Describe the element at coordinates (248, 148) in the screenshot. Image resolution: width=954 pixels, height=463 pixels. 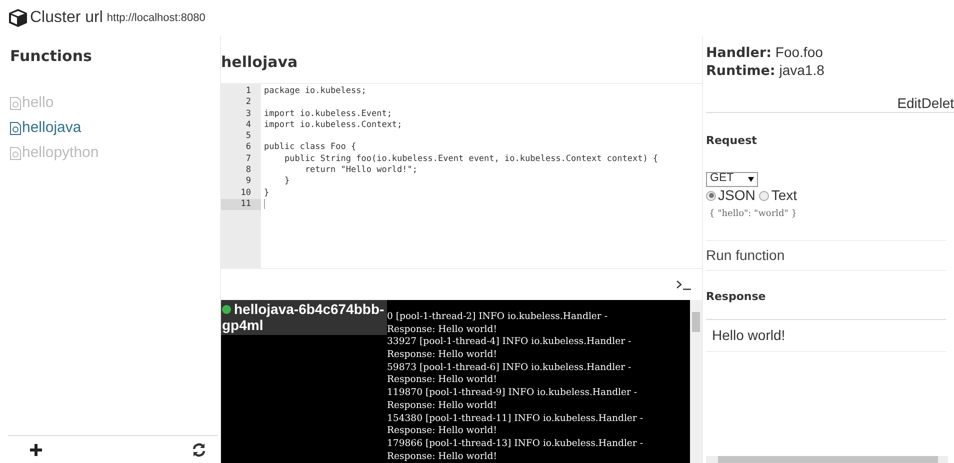
I see `line-number: 6` at that location.